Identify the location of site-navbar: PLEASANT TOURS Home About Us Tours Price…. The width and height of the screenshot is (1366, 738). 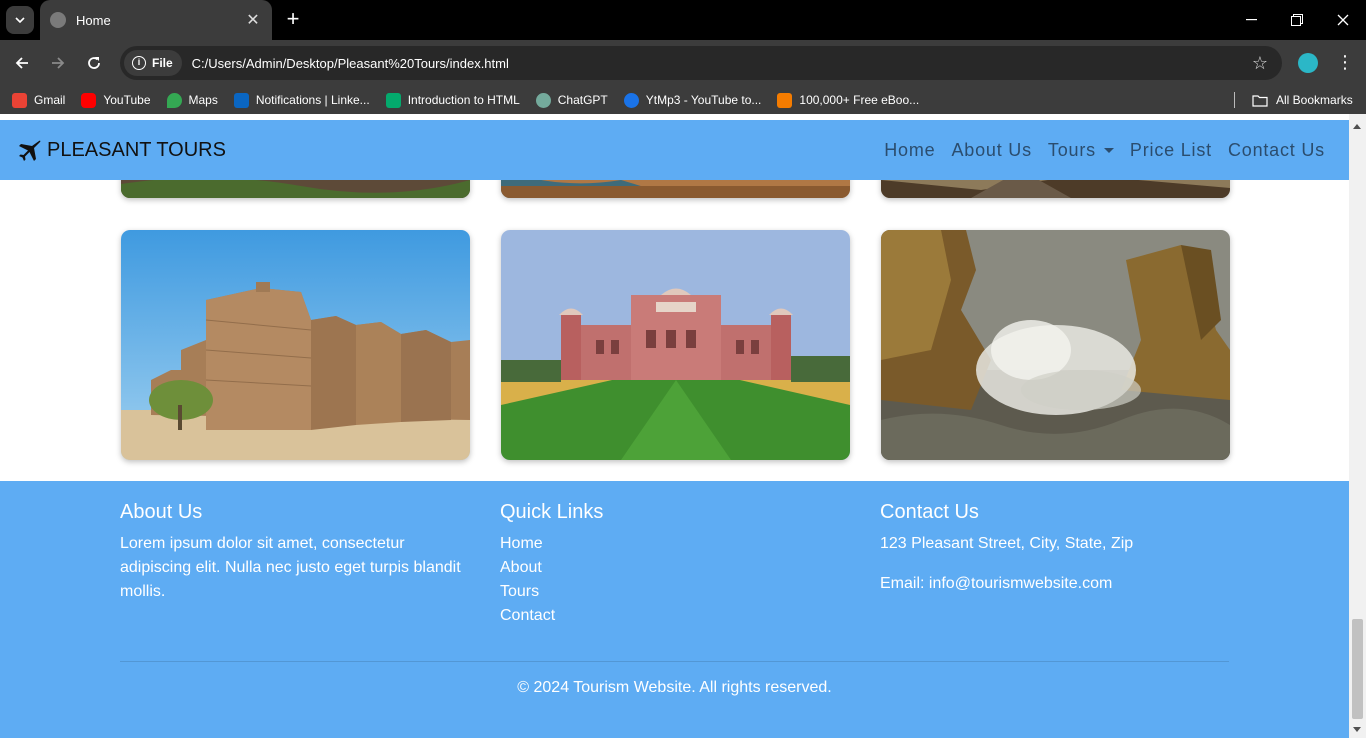
(674, 150).